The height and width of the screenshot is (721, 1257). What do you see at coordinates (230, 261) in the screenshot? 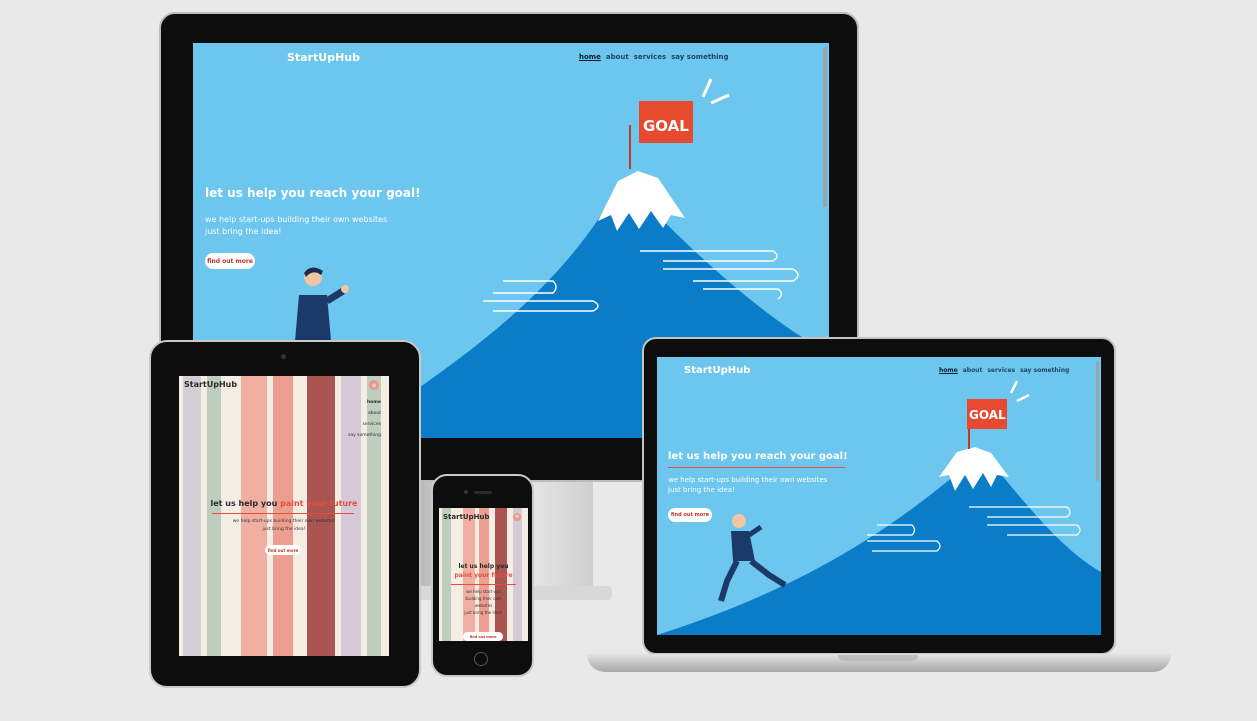
I see `monitor-find-out-more-button: find out more` at bounding box center [230, 261].